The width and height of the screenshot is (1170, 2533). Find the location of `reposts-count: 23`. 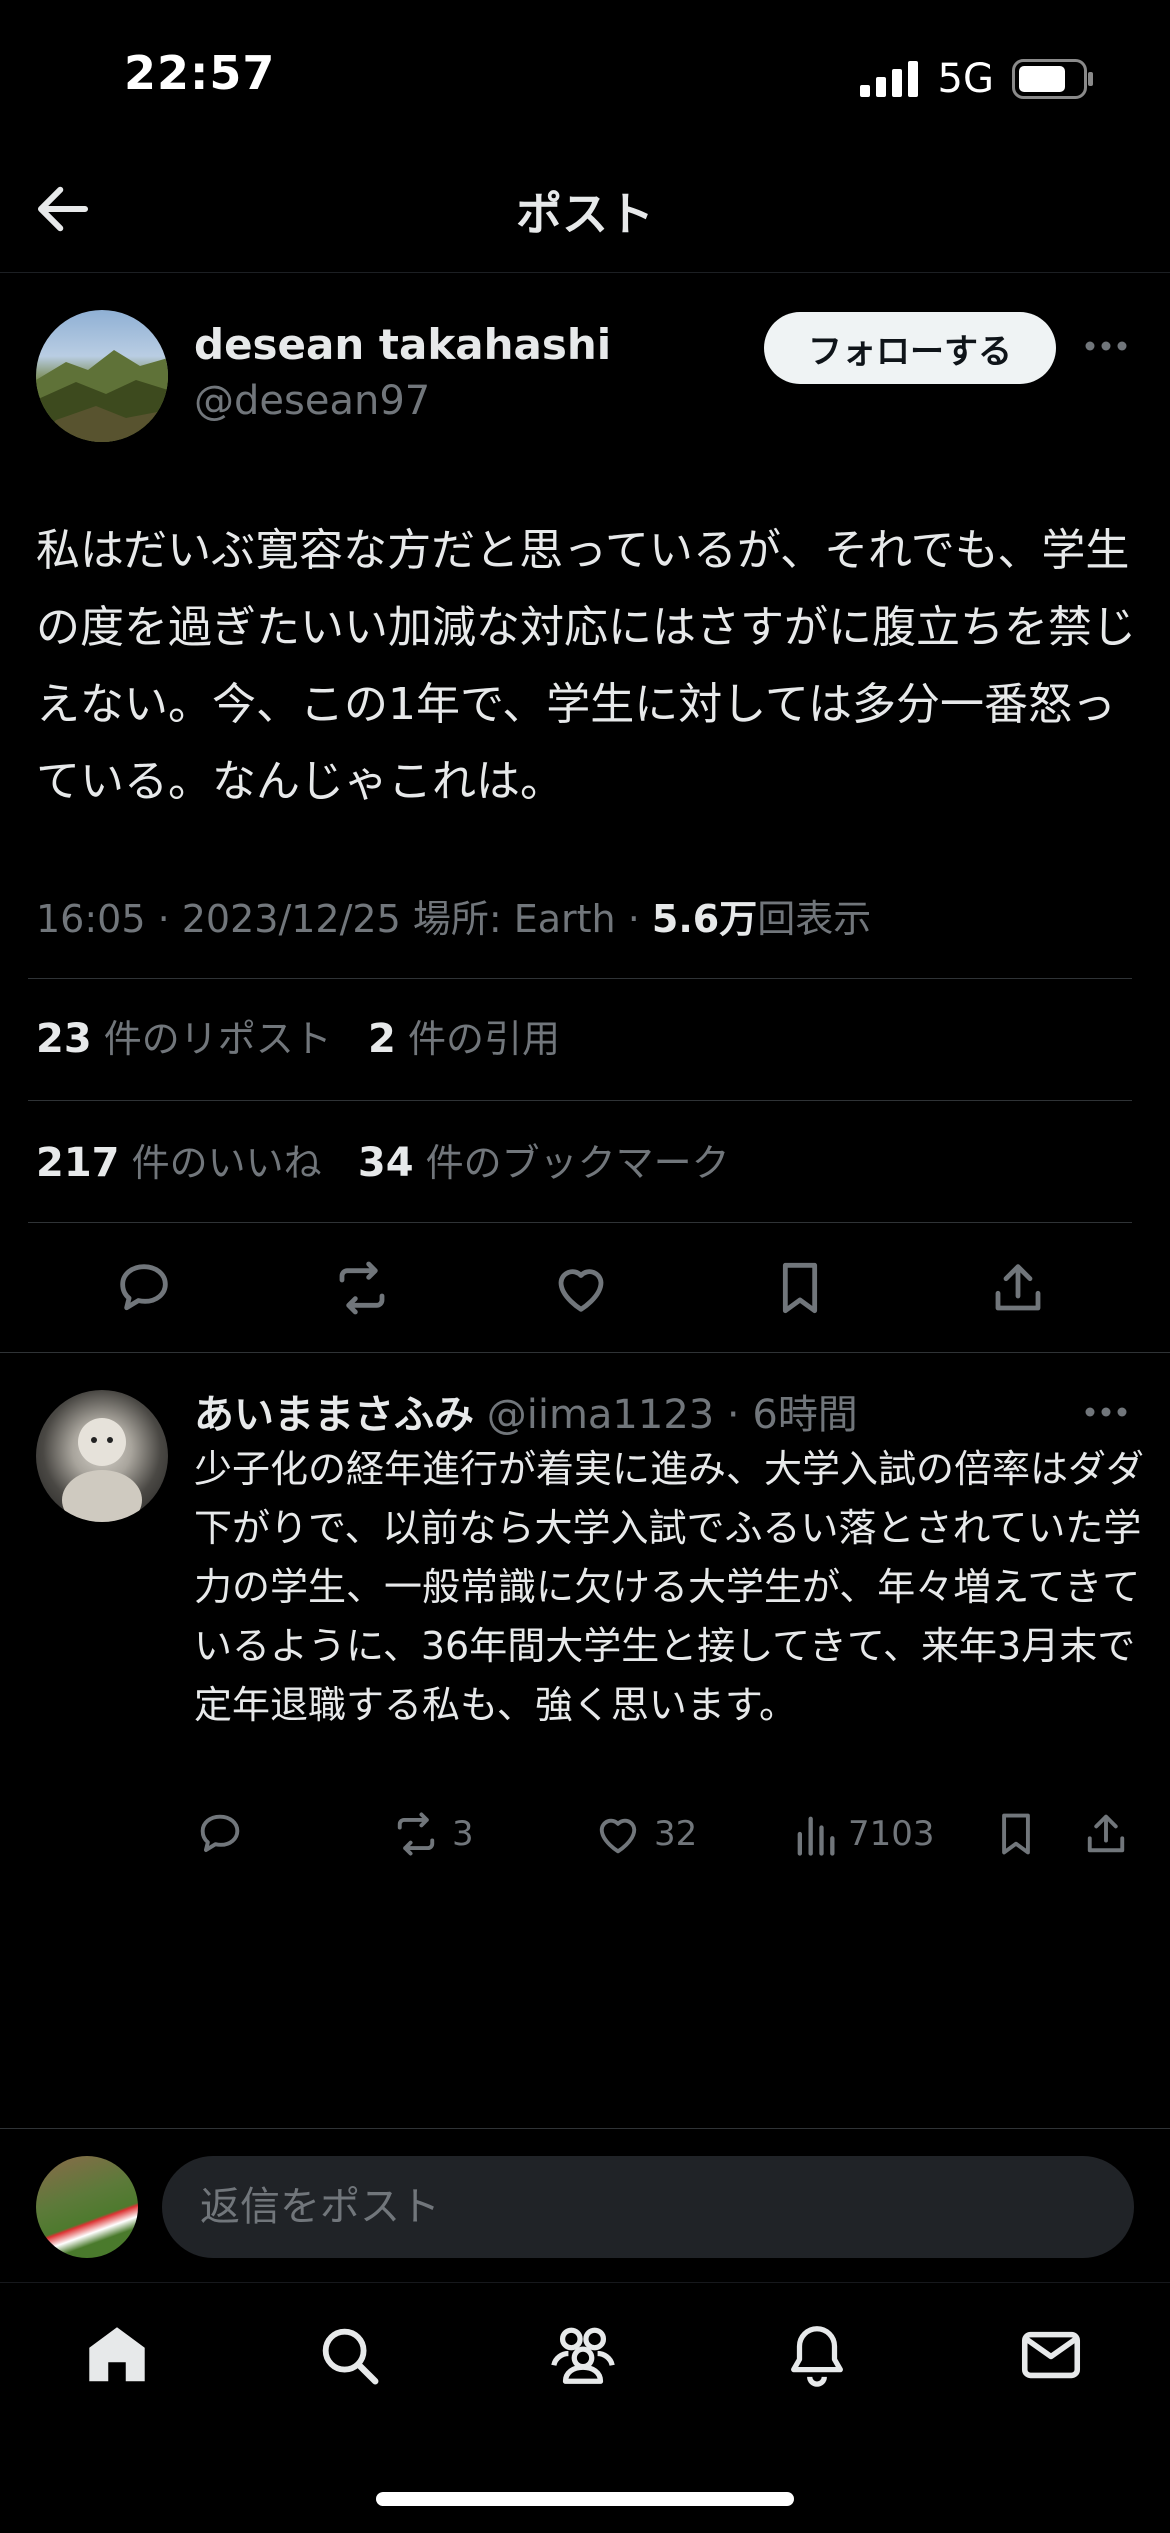

reposts-count: 23 is located at coordinates (64, 1039).